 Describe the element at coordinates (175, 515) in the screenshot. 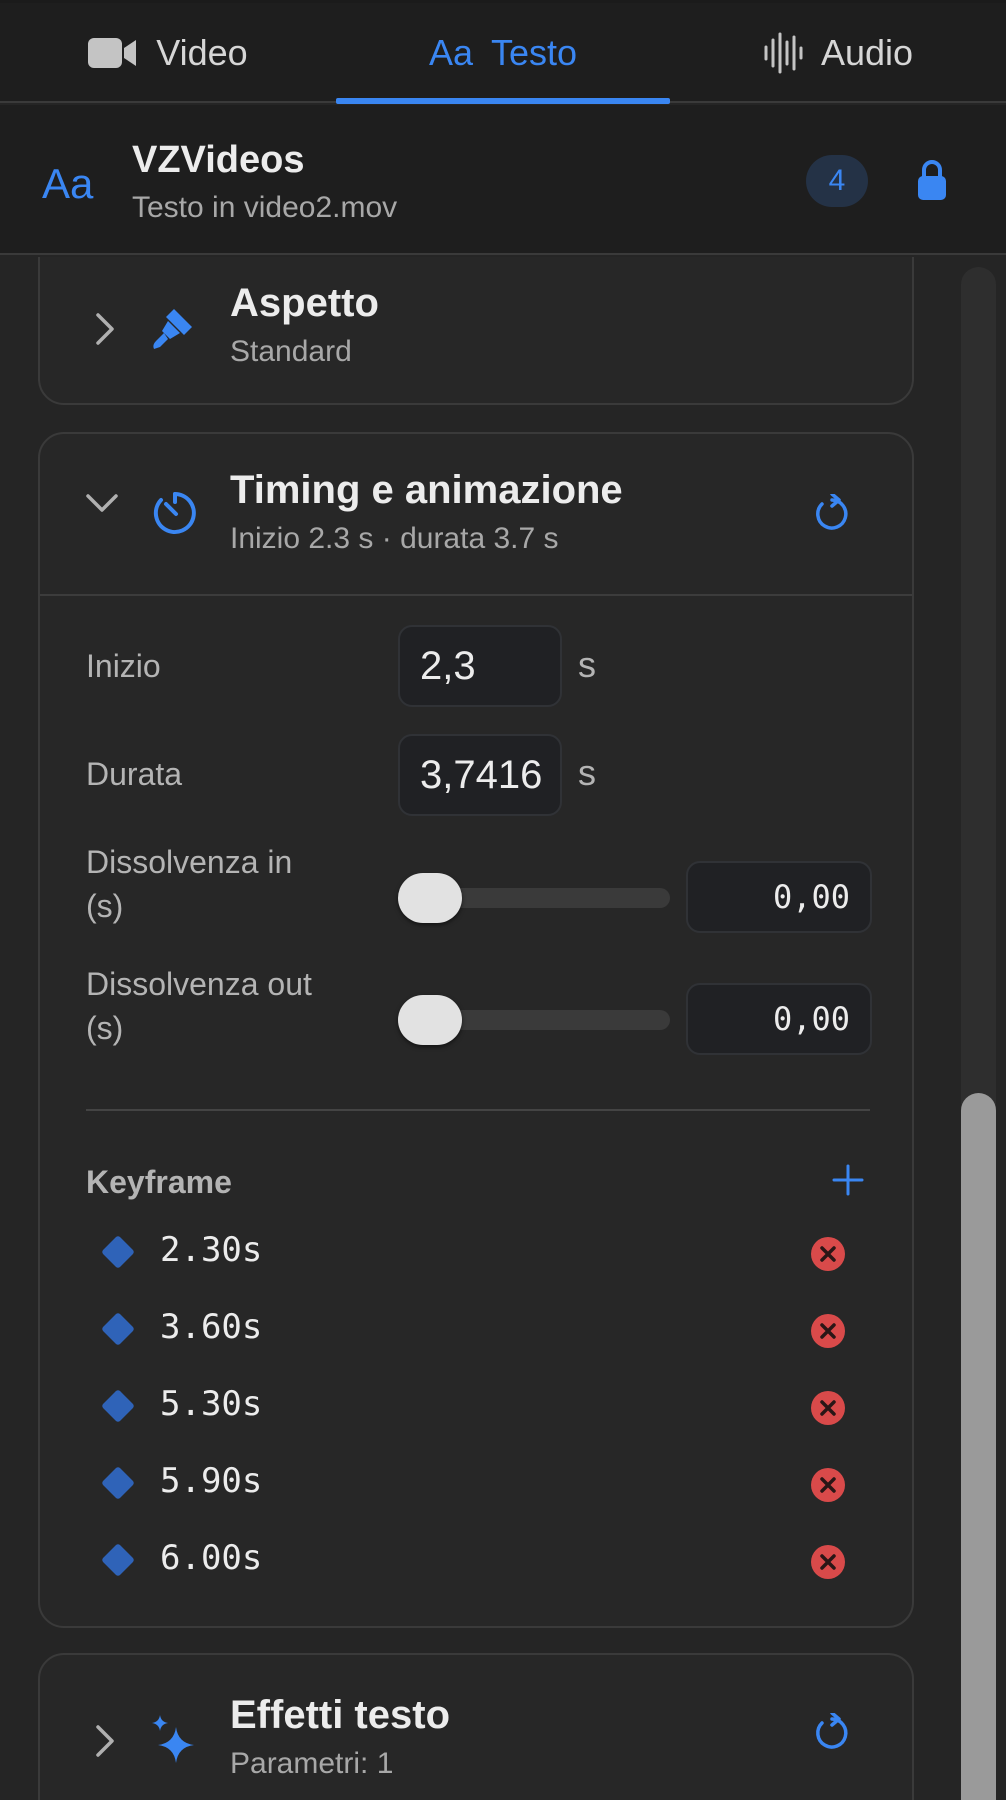

I see `timer-icon` at that location.